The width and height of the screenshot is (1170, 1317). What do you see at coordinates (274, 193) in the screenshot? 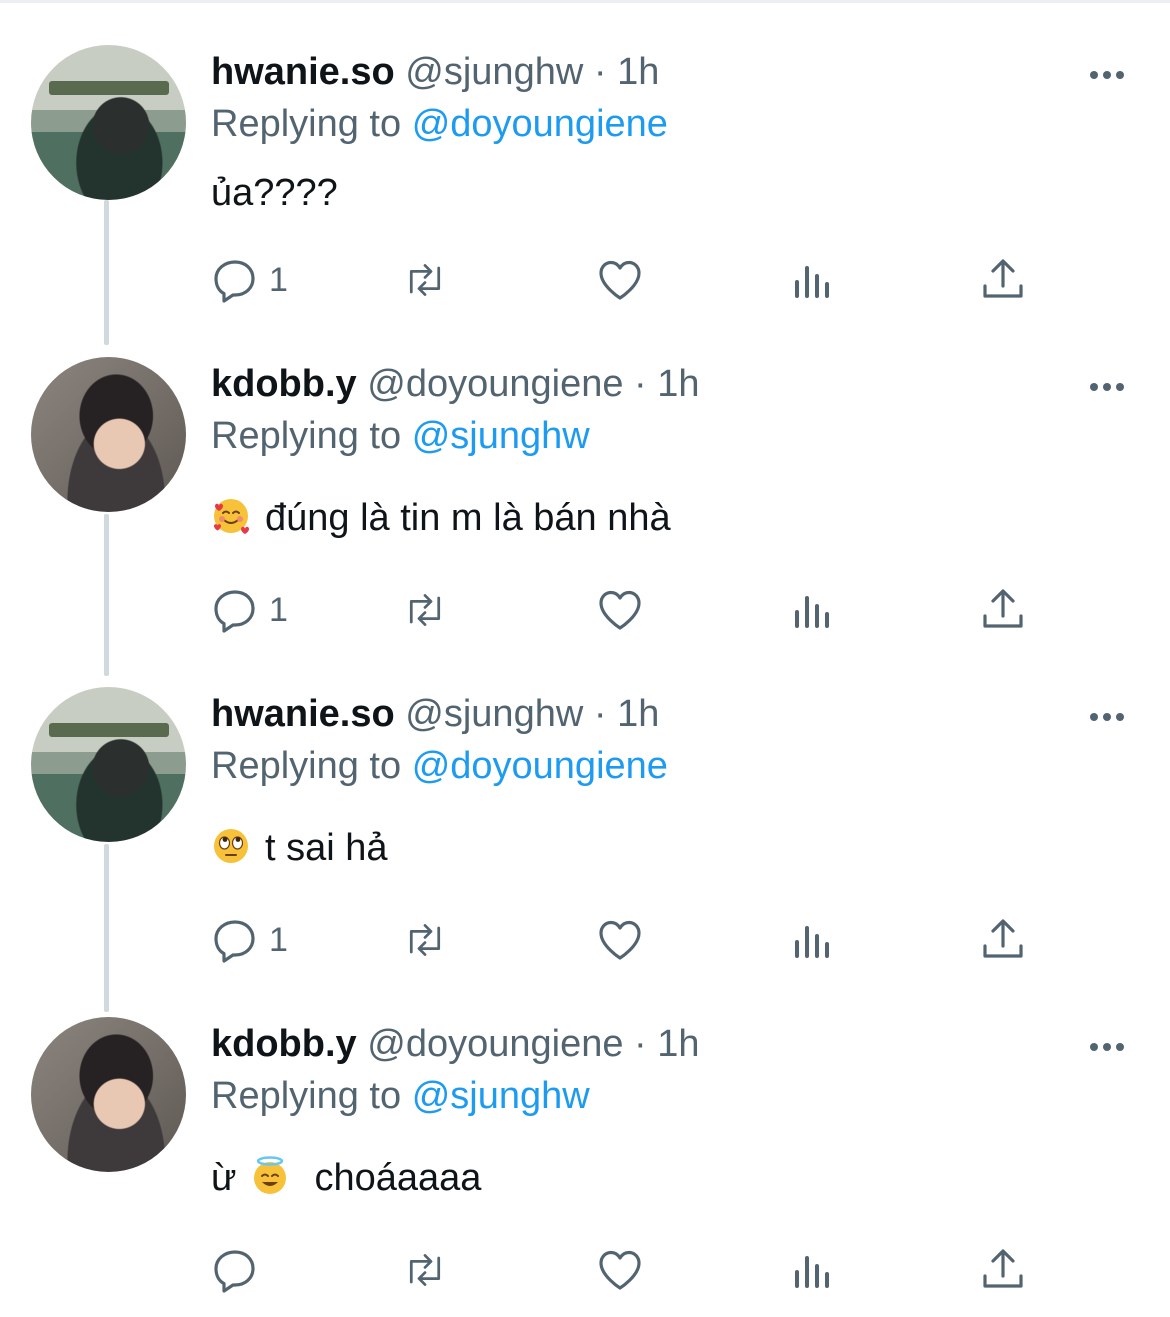
I see `tweet-text: ủa????` at bounding box center [274, 193].